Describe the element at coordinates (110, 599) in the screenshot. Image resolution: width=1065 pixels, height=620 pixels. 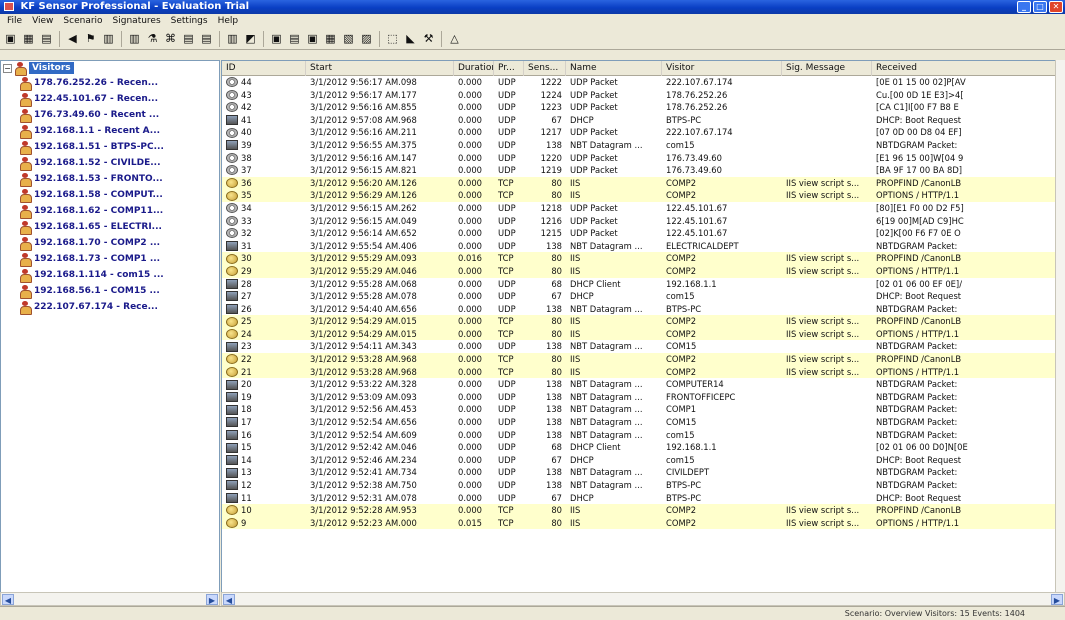
I see `tree-horizontal-scrollbar: ◀ ▶` at that location.